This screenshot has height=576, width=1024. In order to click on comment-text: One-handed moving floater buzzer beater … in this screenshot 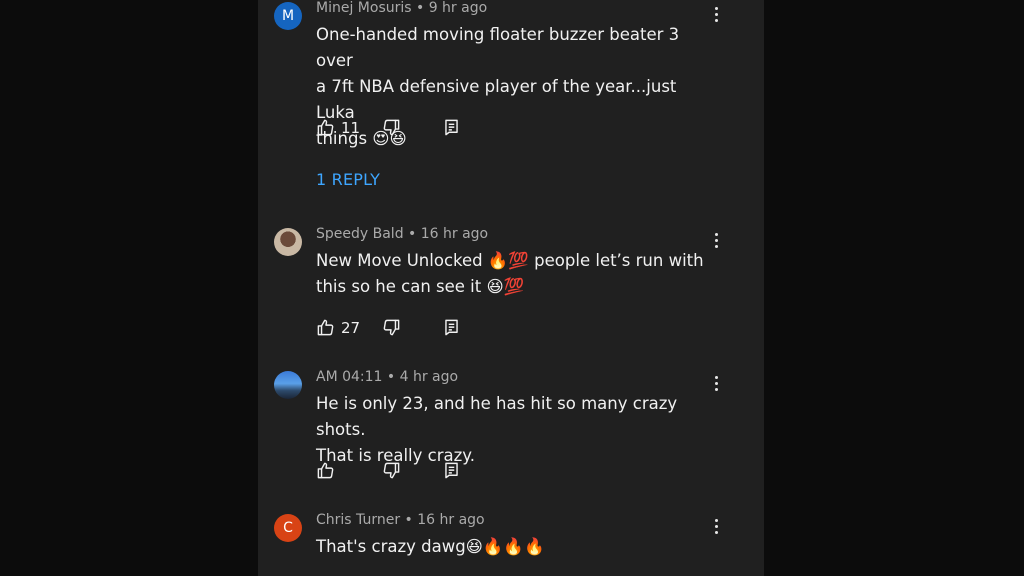, I will do `click(516, 87)`.